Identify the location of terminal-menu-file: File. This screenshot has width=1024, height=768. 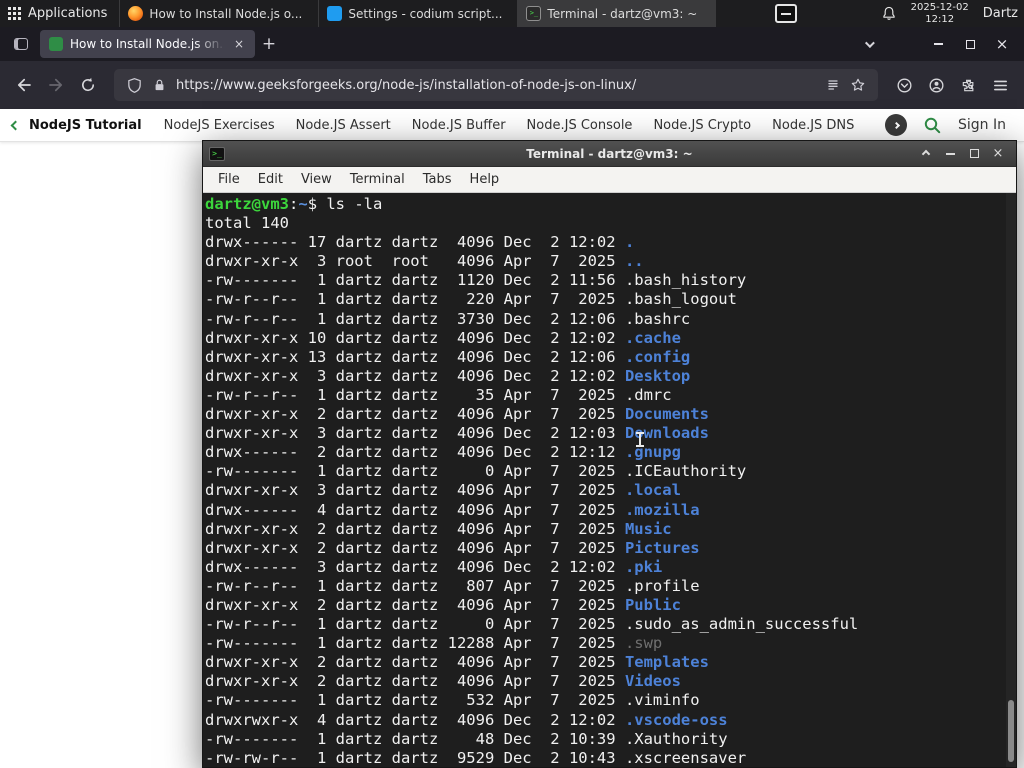
(229, 179).